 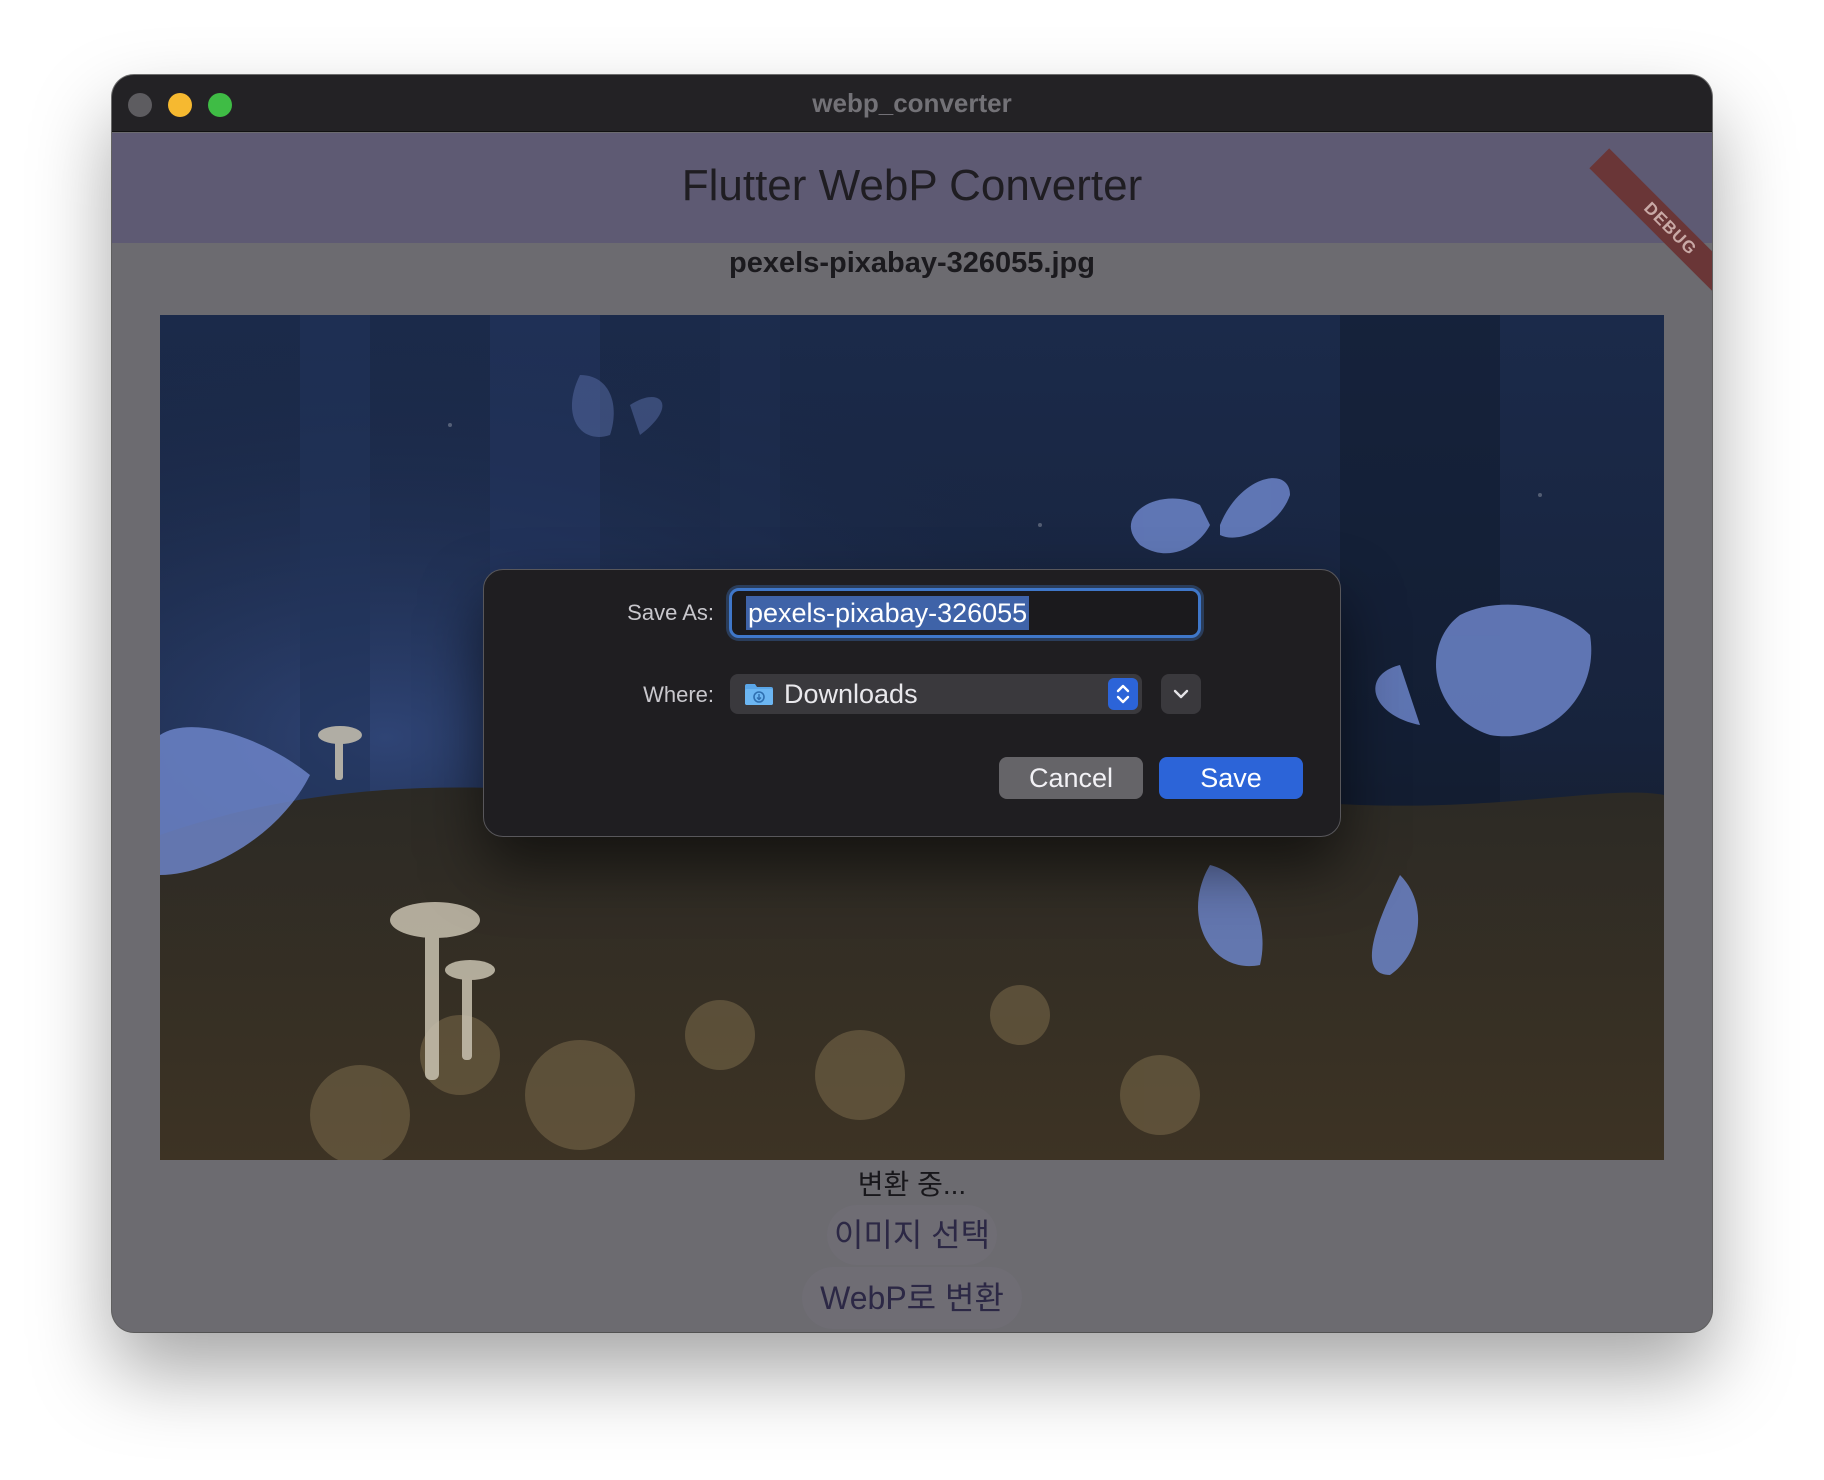 I want to click on app-bar: Flutter WebP Converter DEBUG, so click(x=912, y=221).